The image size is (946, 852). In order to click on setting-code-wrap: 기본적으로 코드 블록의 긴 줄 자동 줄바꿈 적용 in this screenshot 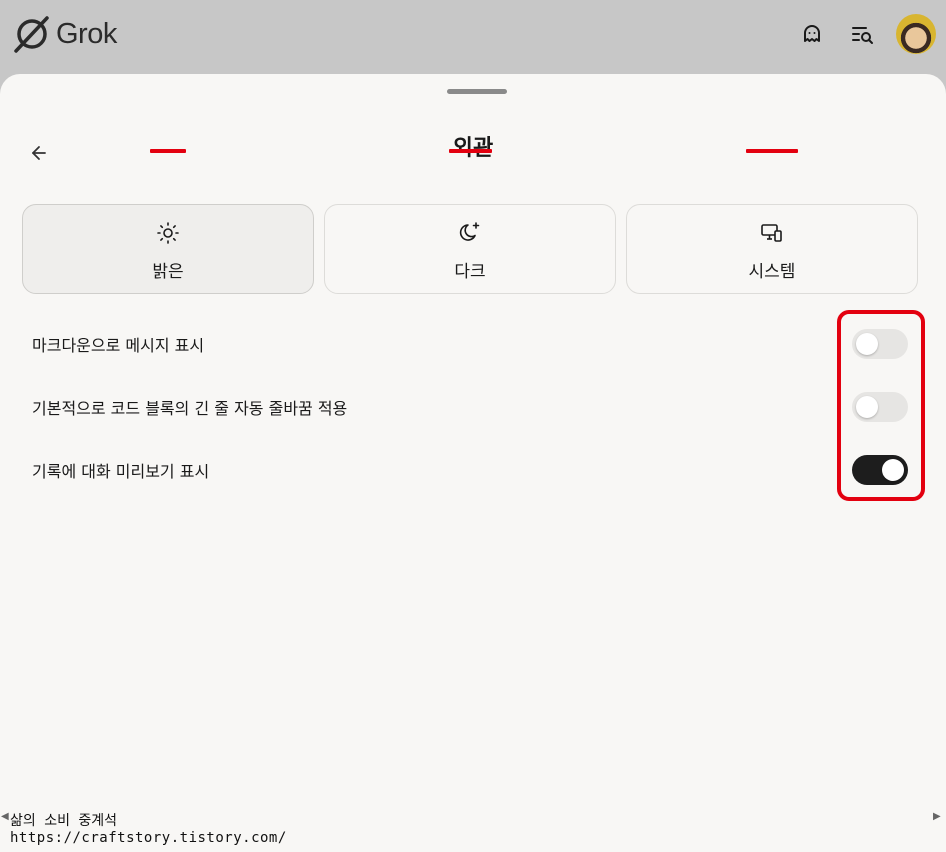, I will do `click(472, 407)`.